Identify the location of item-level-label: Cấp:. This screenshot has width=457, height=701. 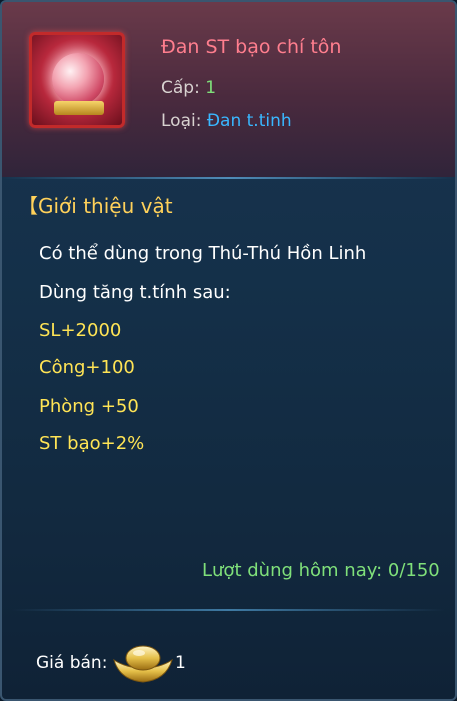
(180, 88).